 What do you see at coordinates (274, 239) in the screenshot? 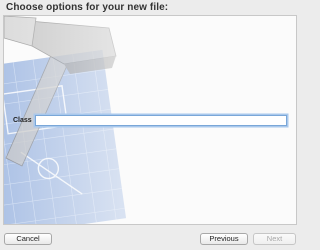
I see `next-button: Next` at bounding box center [274, 239].